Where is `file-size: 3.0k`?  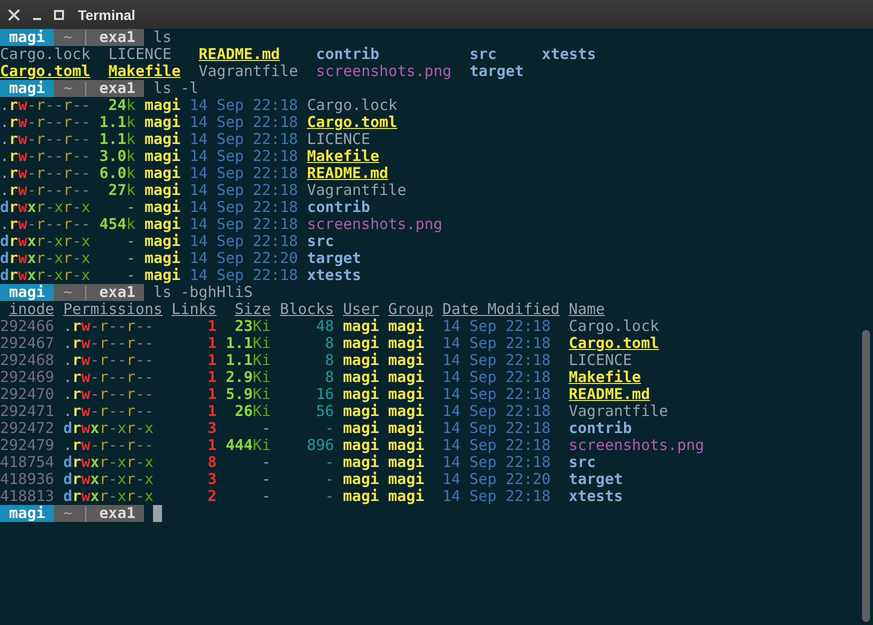
file-size: 3.0k is located at coordinates (117, 156).